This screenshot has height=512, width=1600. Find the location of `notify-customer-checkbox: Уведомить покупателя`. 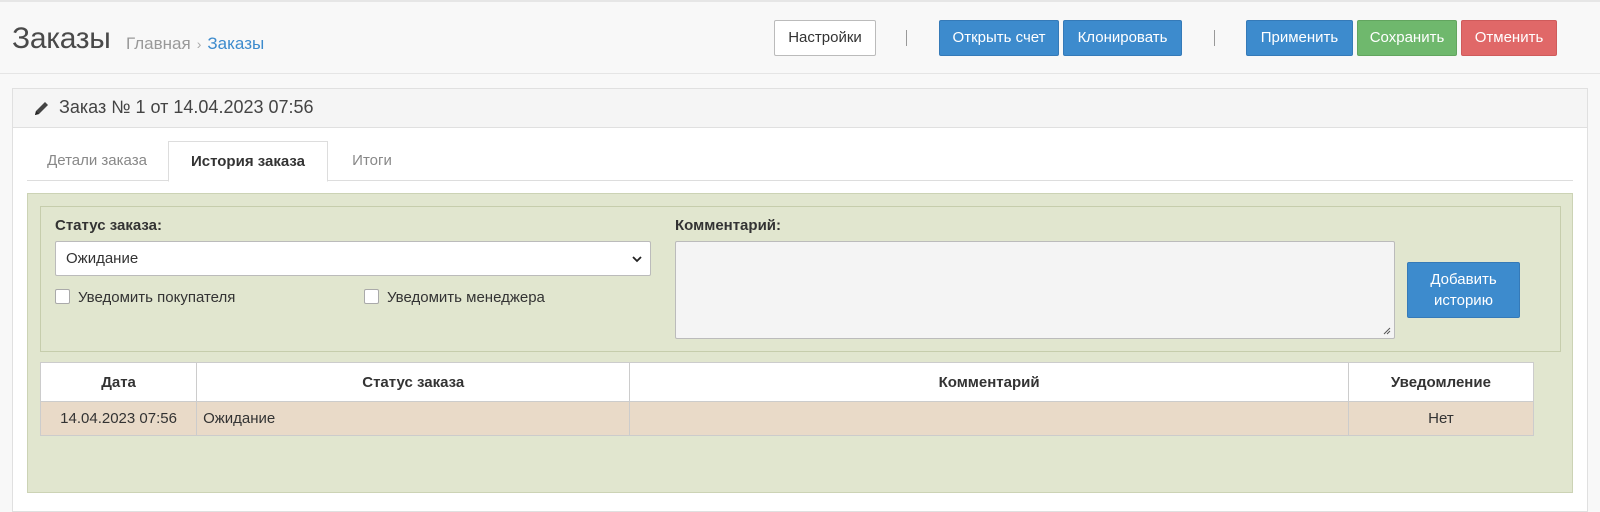

notify-customer-checkbox: Уведомить покупателя is located at coordinates (145, 297).